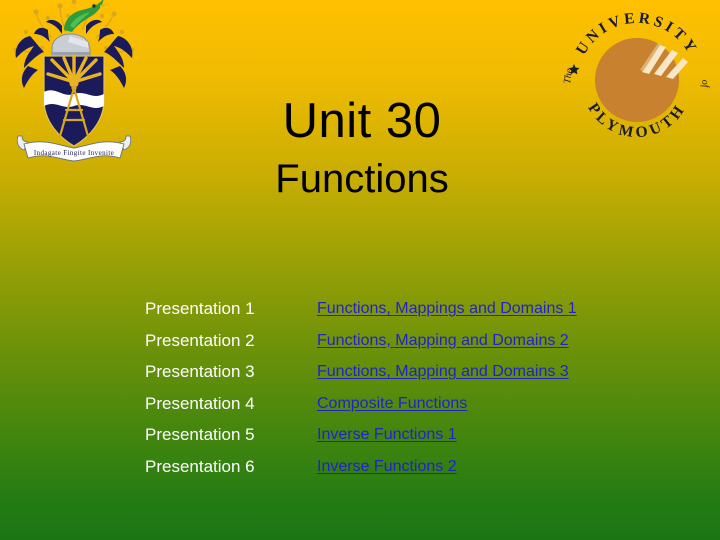 The width and height of the screenshot is (720, 540). What do you see at coordinates (200, 371) in the screenshot?
I see `presentation-label-3: Presentation 3` at bounding box center [200, 371].